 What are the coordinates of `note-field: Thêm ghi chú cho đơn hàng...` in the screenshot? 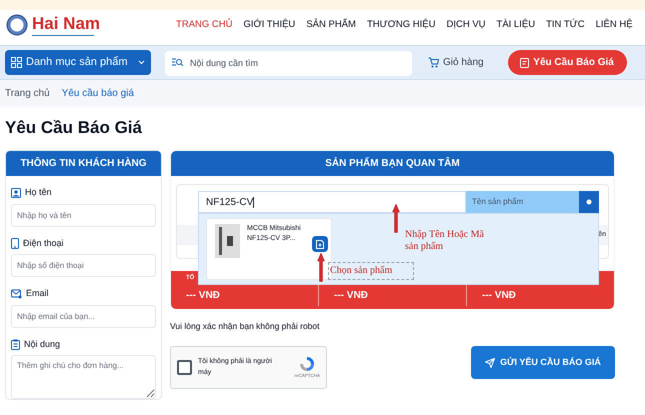 It's located at (83, 377).